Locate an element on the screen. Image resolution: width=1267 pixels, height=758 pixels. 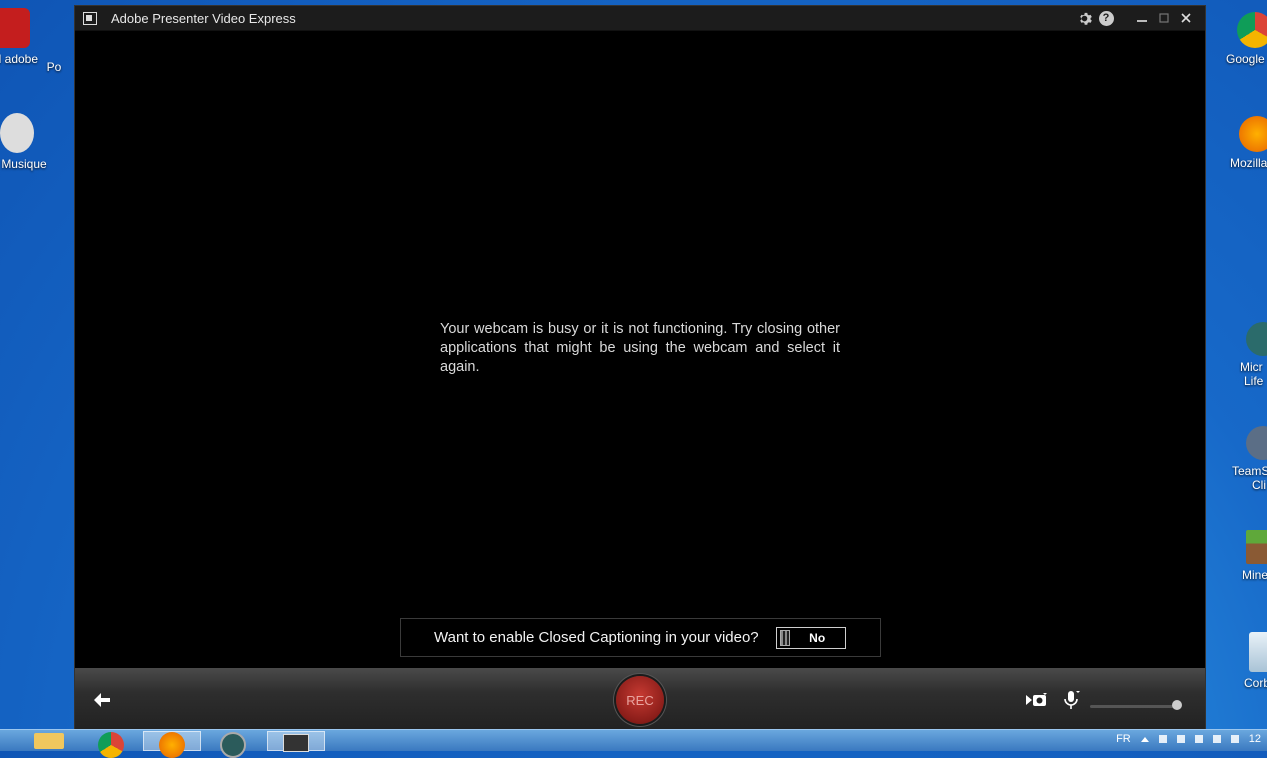
tray-arrow-icon is located at coordinates (1144, 739).